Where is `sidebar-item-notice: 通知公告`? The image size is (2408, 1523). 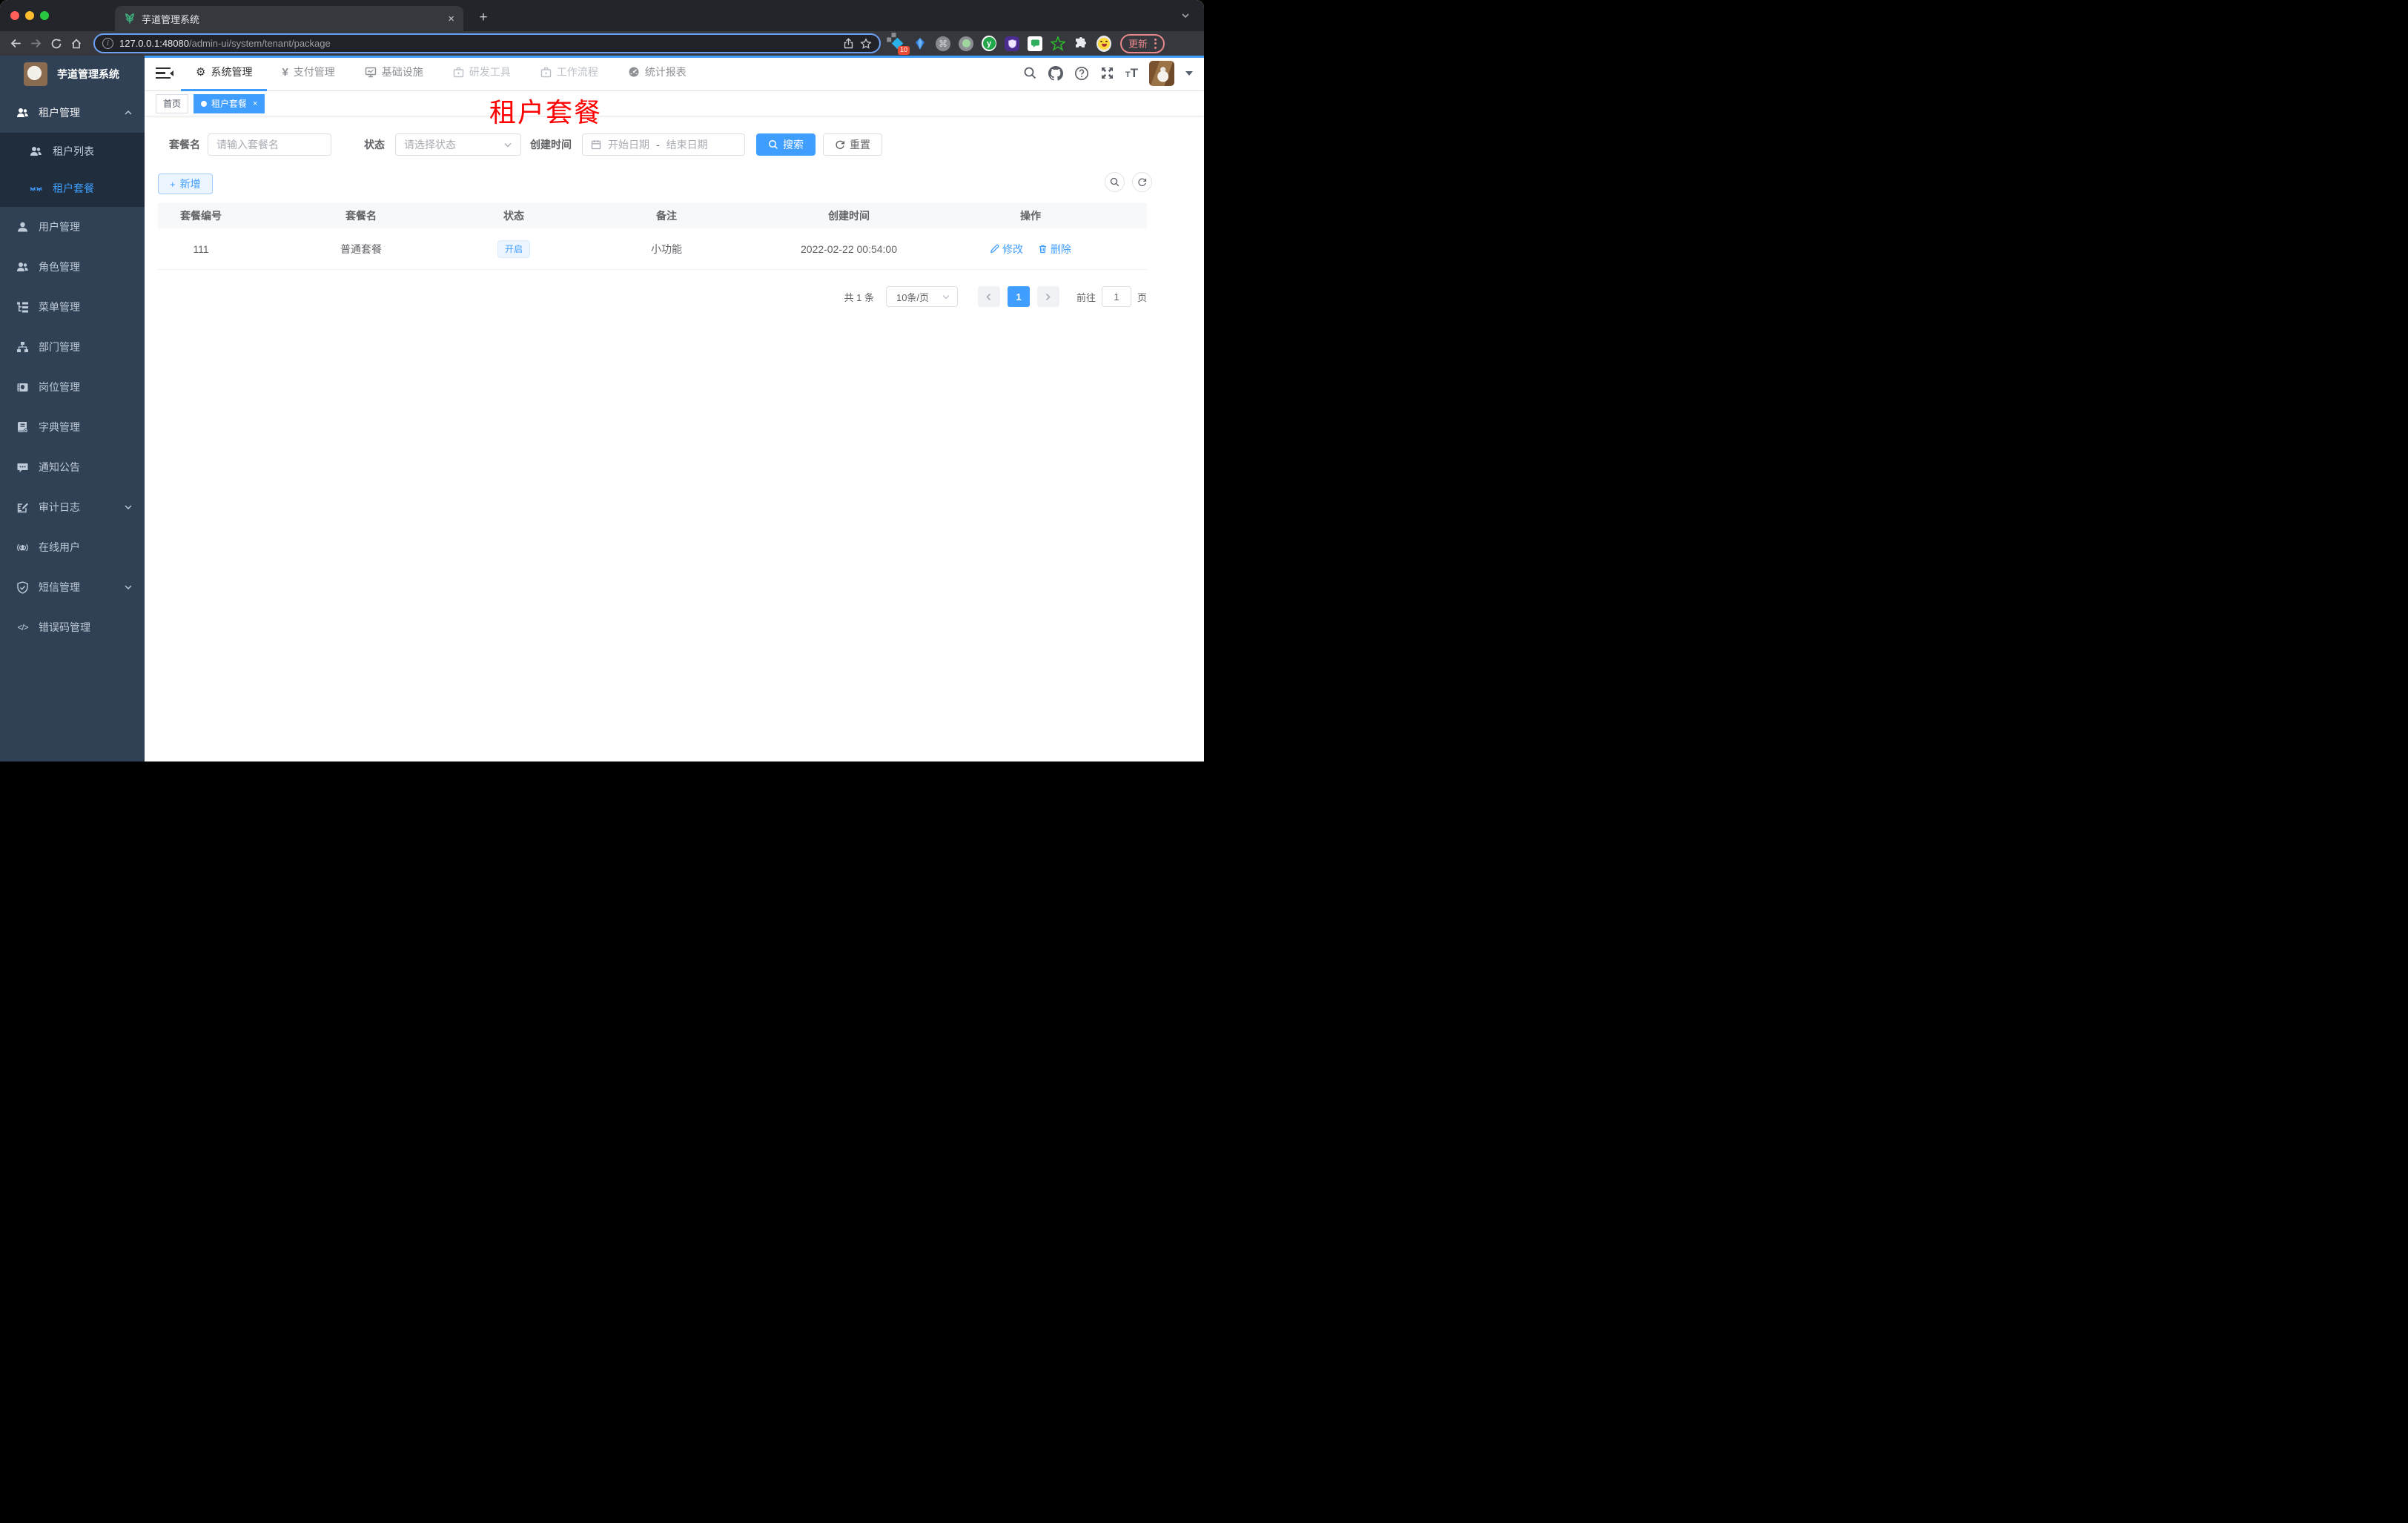 sidebar-item-notice: 通知公告 is located at coordinates (72, 467).